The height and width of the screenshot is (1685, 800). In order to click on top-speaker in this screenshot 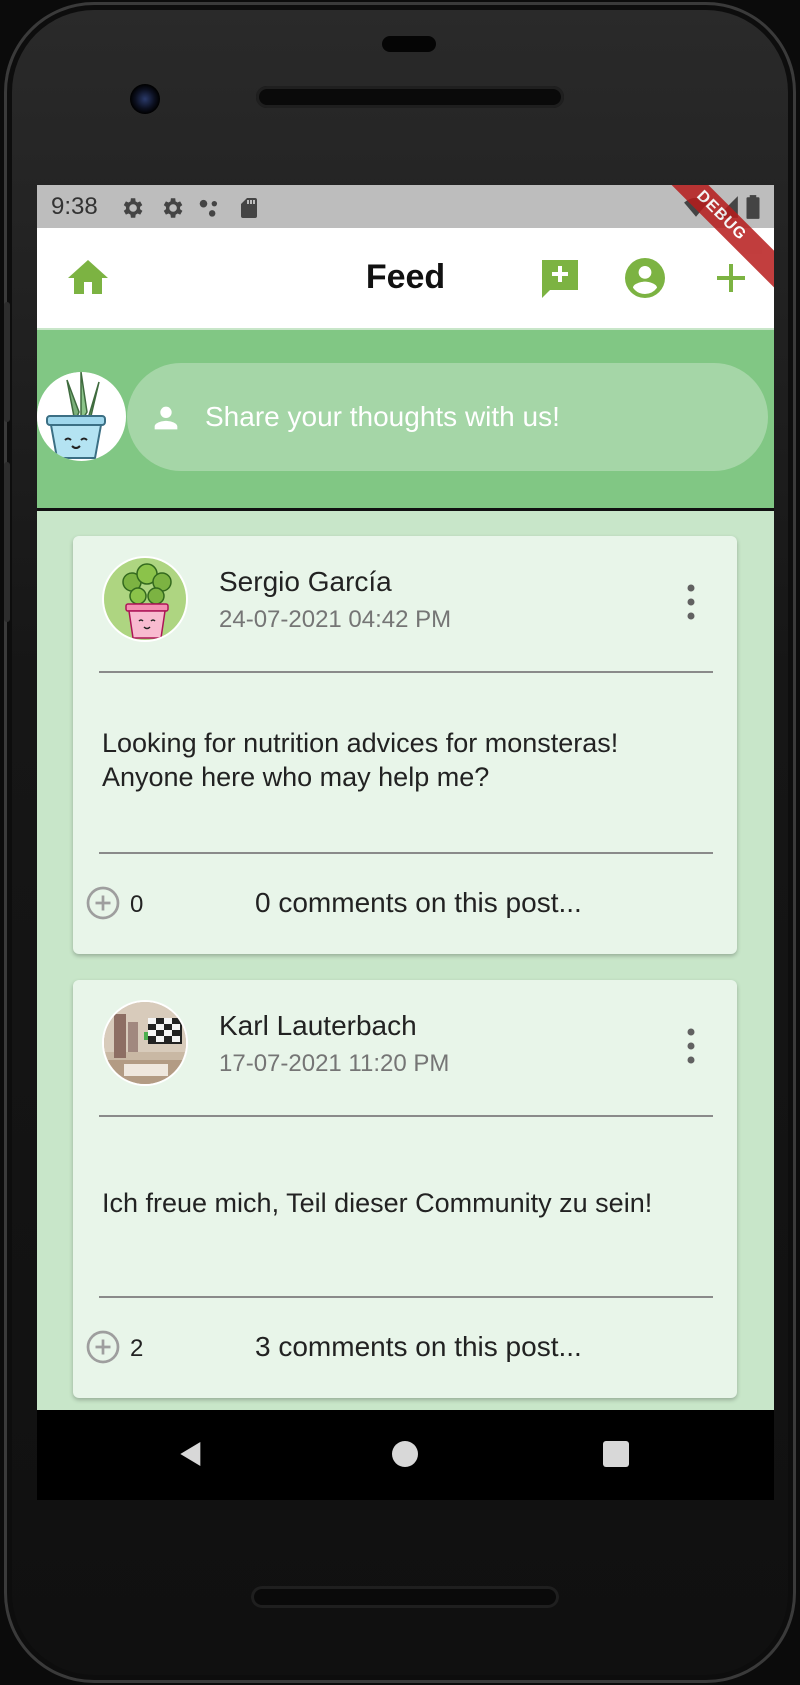, I will do `click(410, 97)`.